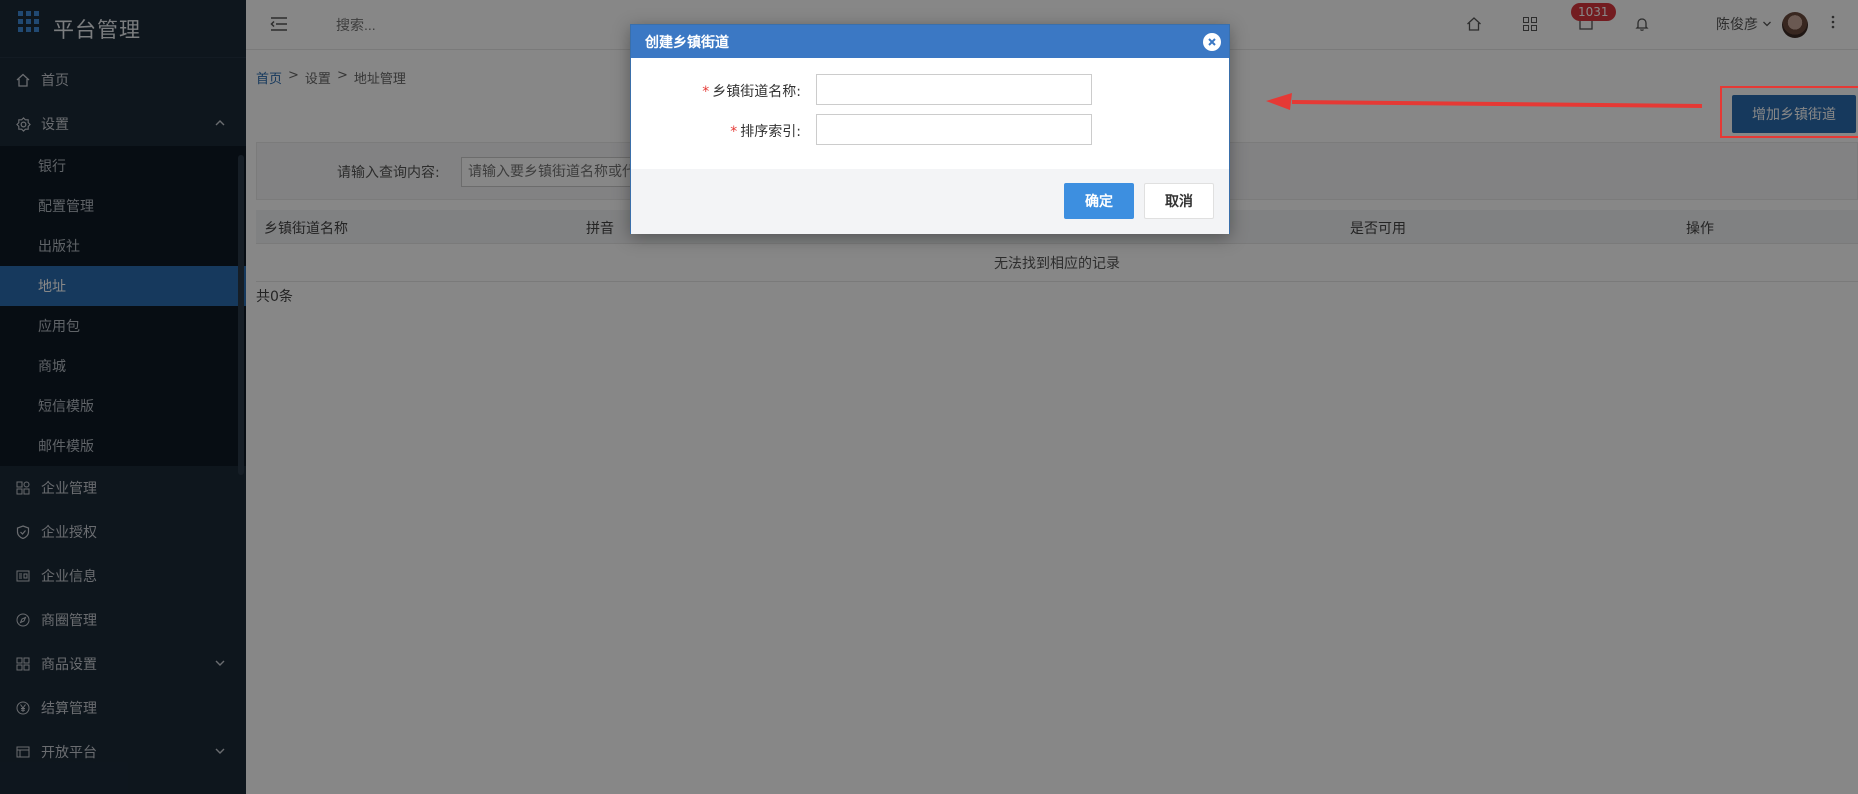 This screenshot has width=1858, height=794. Describe the element at coordinates (1484, 101) in the screenshot. I see `annotation-arrow-icon` at that location.